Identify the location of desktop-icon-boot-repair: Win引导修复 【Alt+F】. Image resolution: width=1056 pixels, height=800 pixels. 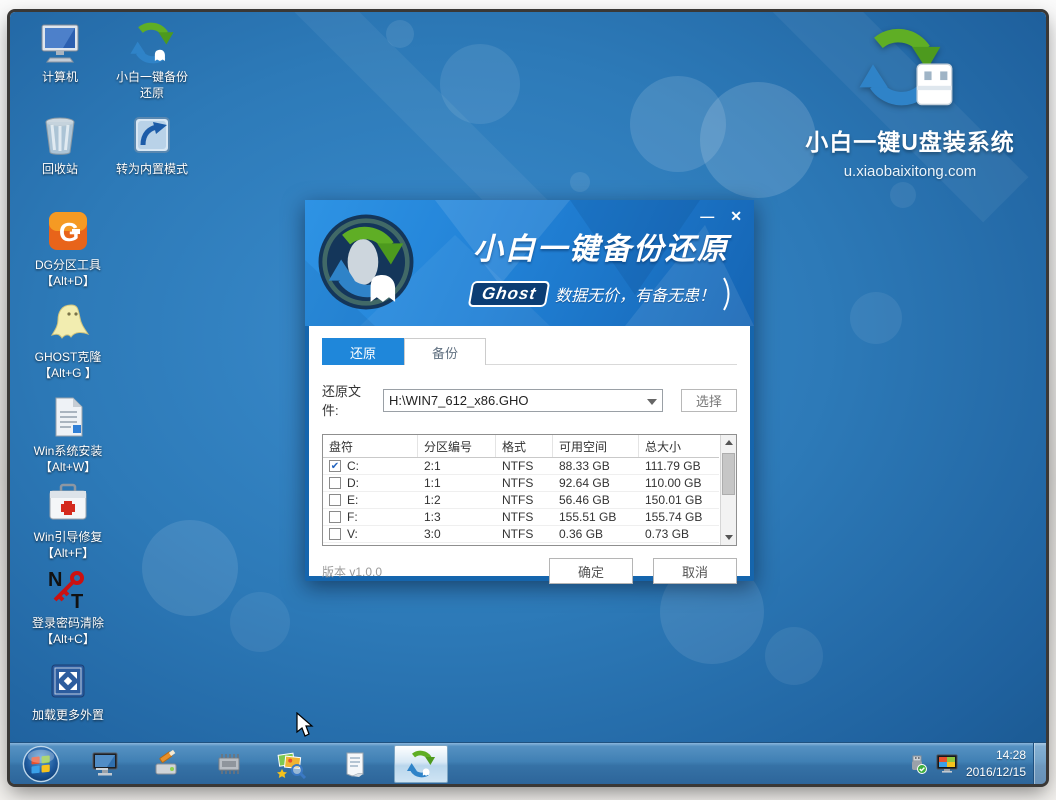
(68, 520).